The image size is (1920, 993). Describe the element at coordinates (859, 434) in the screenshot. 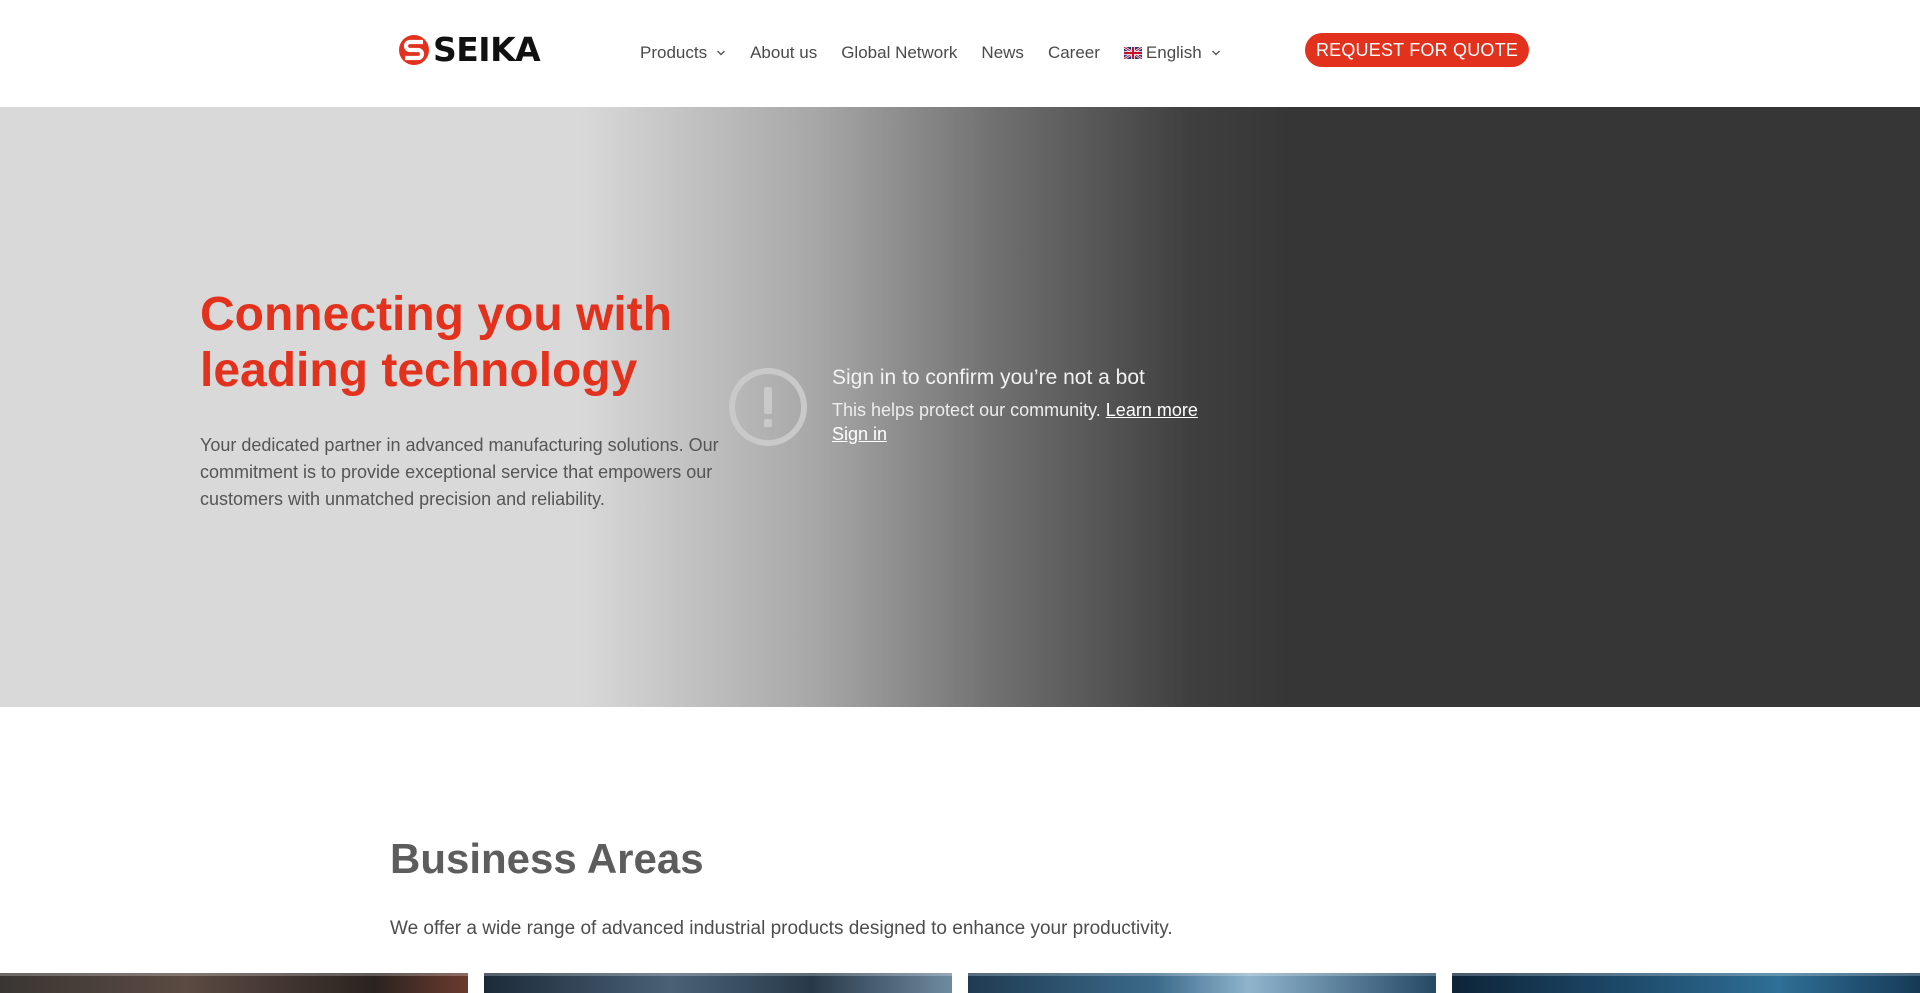

I see `sign-in-link: Sign in` at that location.